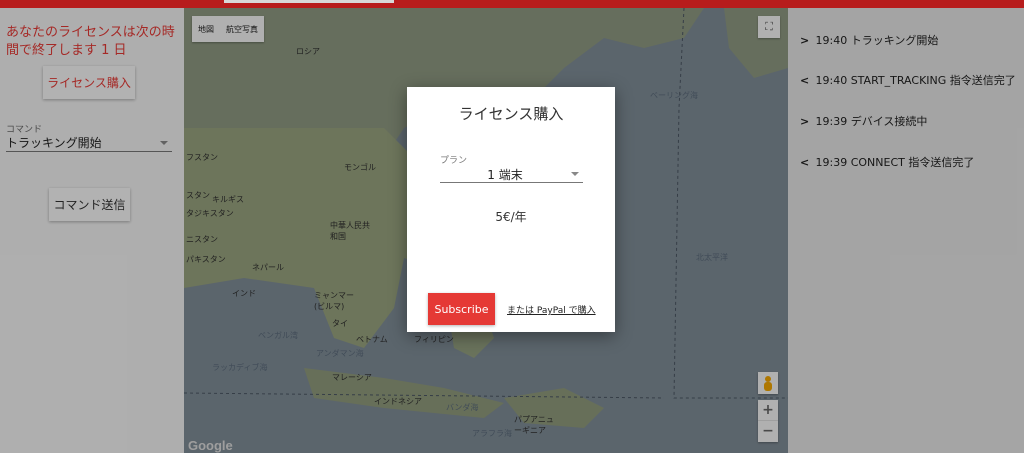 The image size is (1024, 453). Describe the element at coordinates (505, 175) in the screenshot. I see `plan-select-value: 1 端末` at that location.